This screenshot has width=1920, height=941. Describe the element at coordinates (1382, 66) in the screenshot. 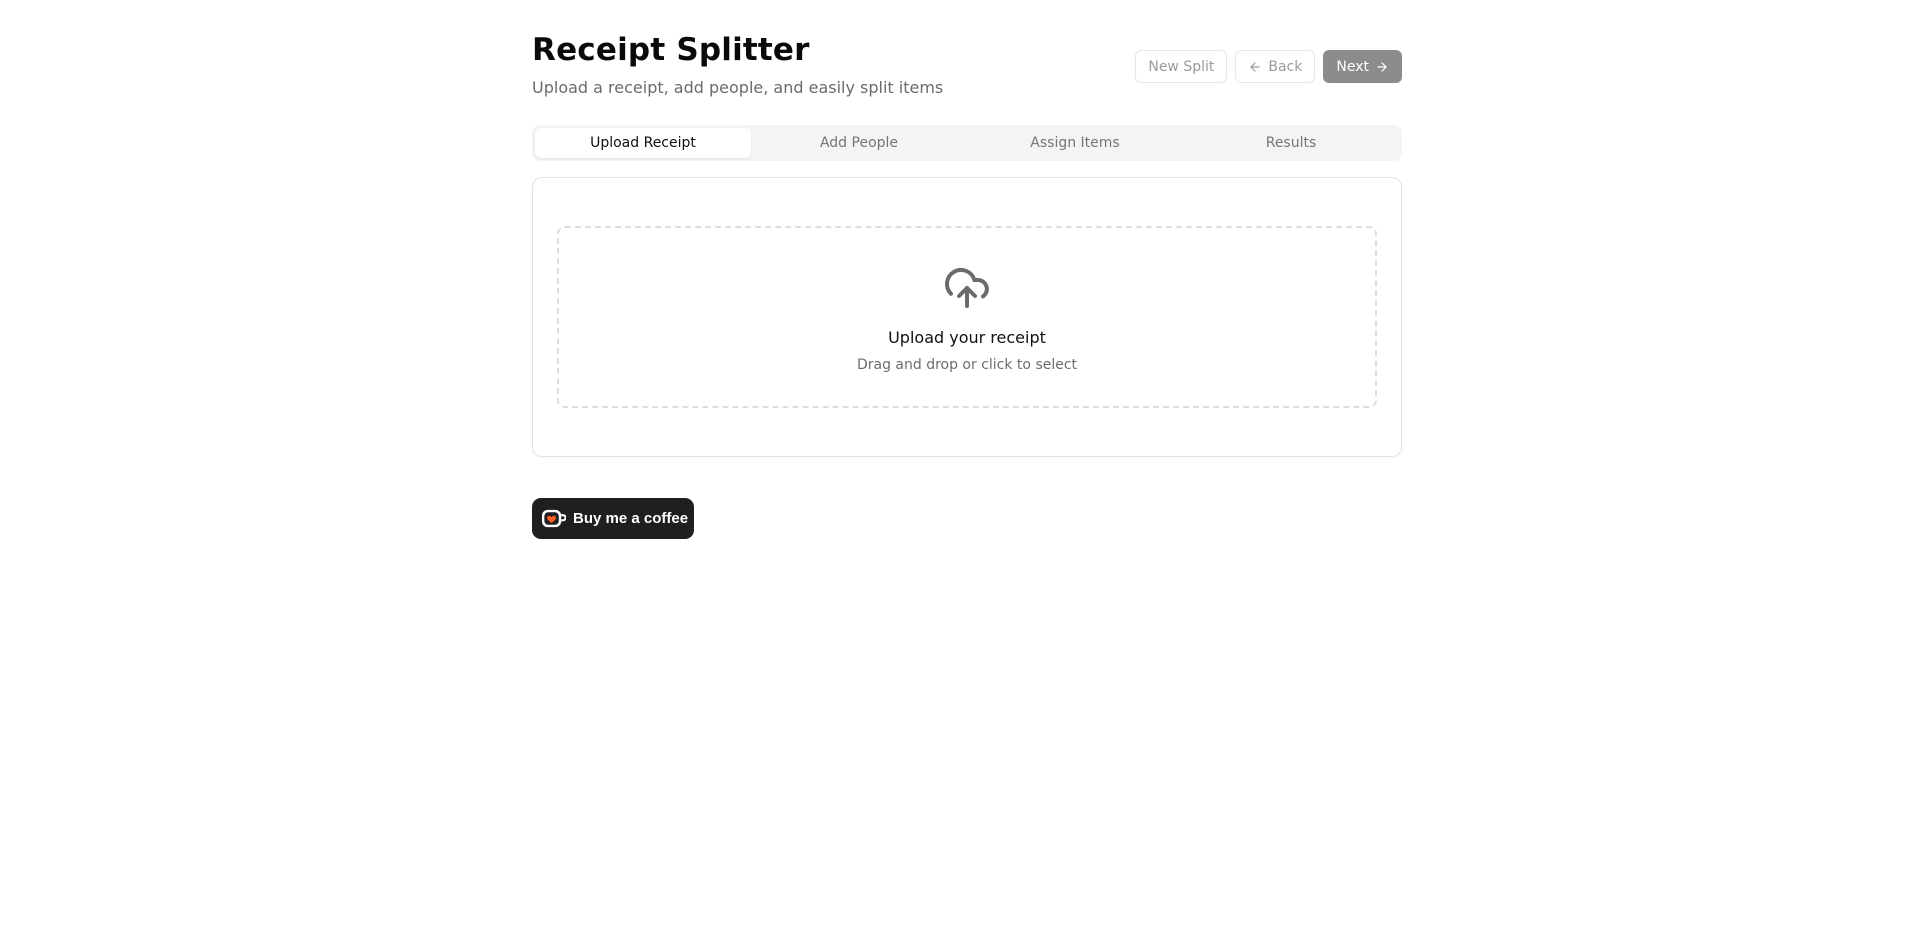

I see `arrow-right-icon` at that location.